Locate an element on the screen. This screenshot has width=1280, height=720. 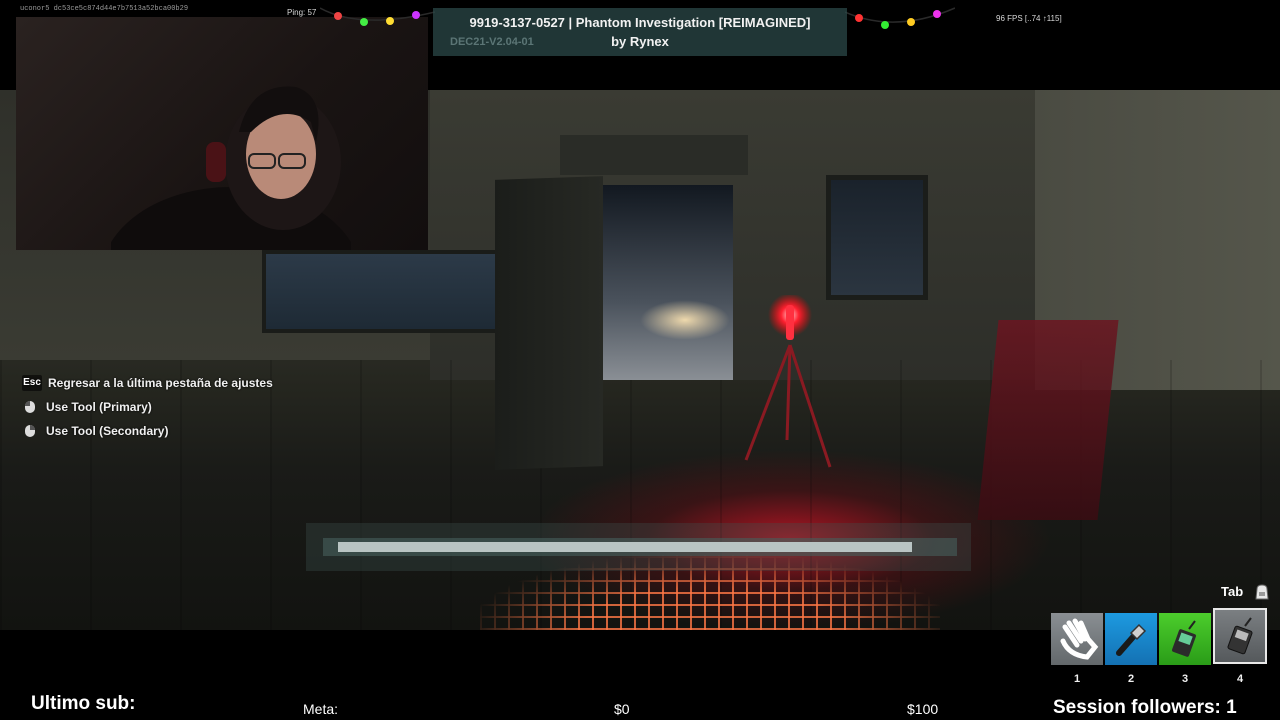
flashlight-icon is located at coordinates (1131, 639).